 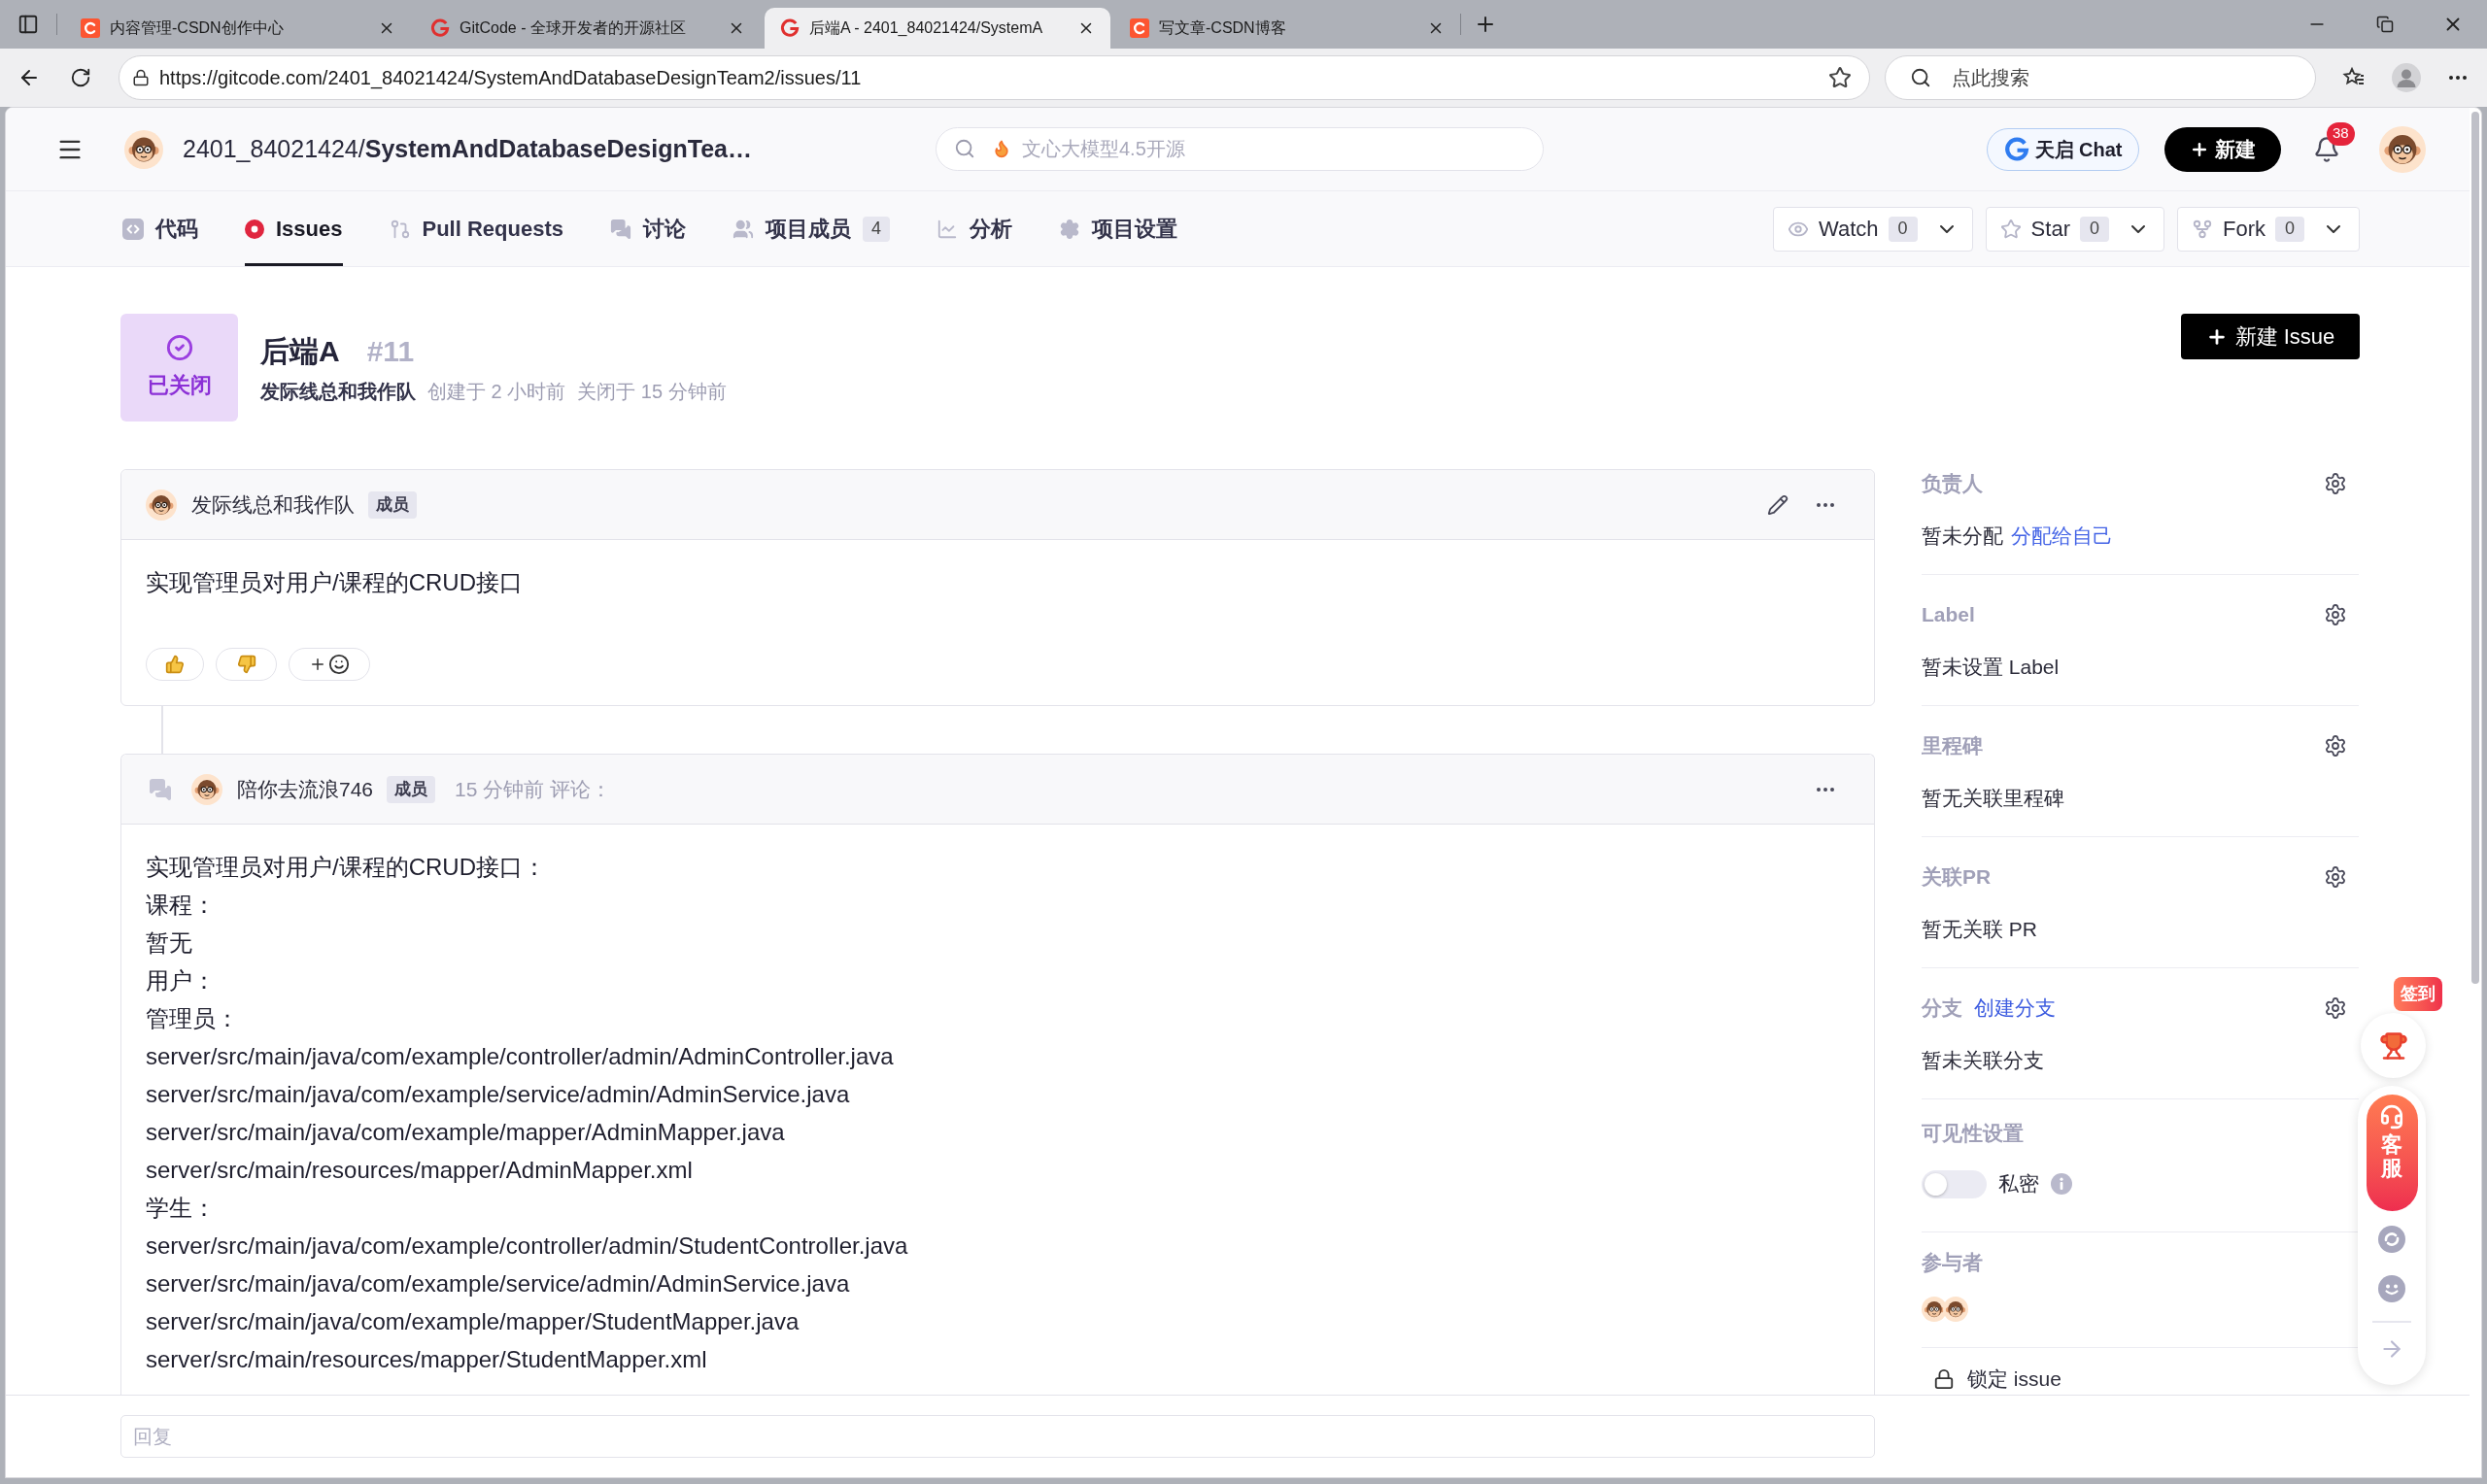 What do you see at coordinates (2100, 78) in the screenshot?
I see `browser-search-field: 点此搜索` at bounding box center [2100, 78].